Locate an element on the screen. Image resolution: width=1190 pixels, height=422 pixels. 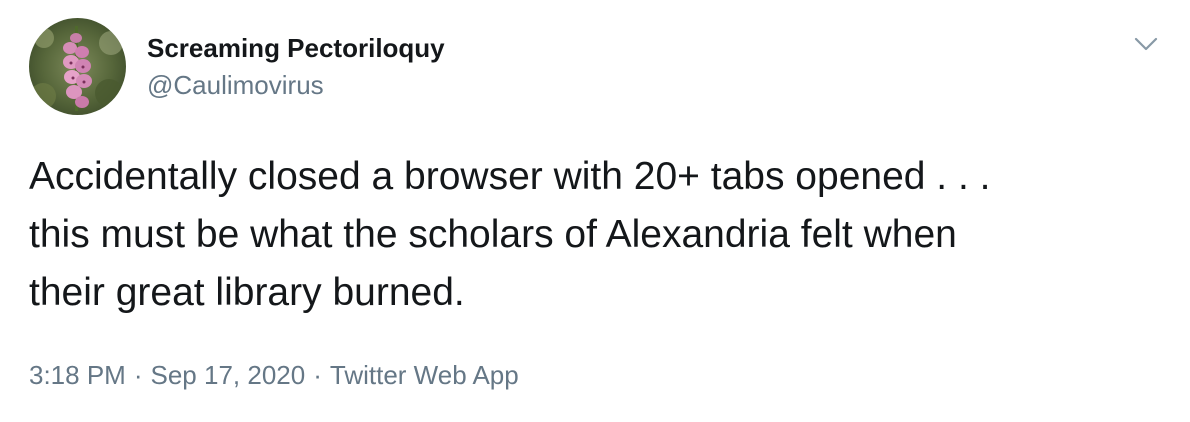
author-handle: @Caulimovirus is located at coordinates (235, 85).